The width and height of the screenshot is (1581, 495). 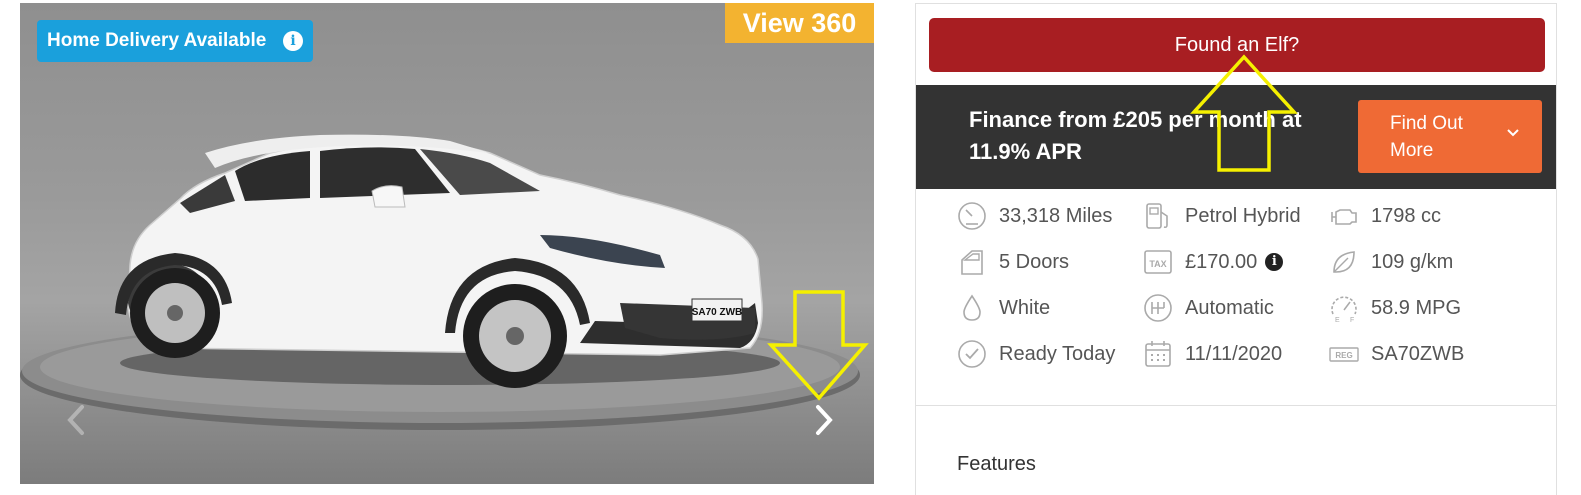 I want to click on tax-icon: TAX, so click(x=1158, y=262).